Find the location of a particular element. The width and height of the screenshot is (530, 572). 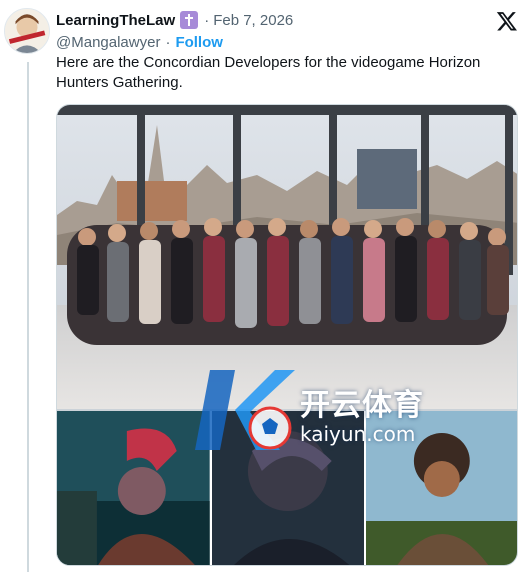

post-header: LearningTheLaw · Feb 7, 2026 is located at coordinates (273, 20).